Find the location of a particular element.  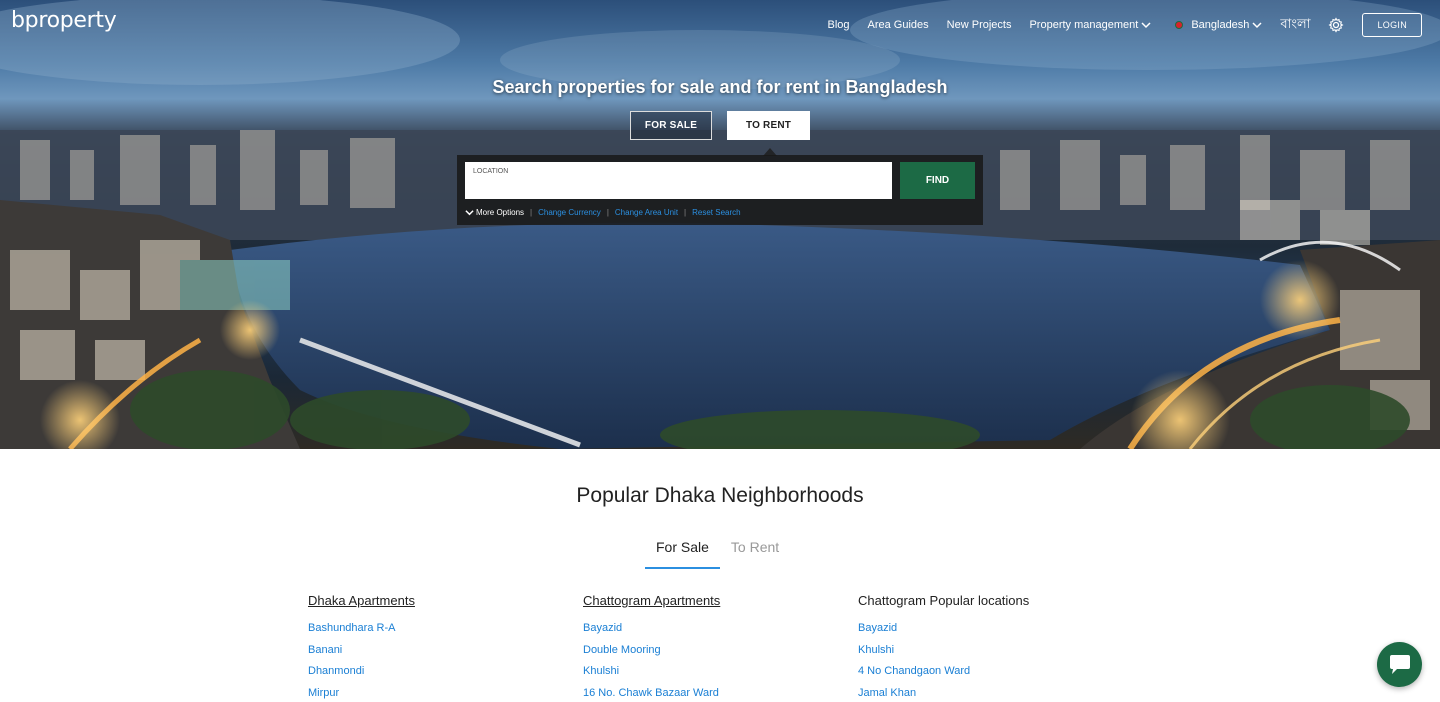

list-item: Jamal Khan is located at coordinates (995, 694).